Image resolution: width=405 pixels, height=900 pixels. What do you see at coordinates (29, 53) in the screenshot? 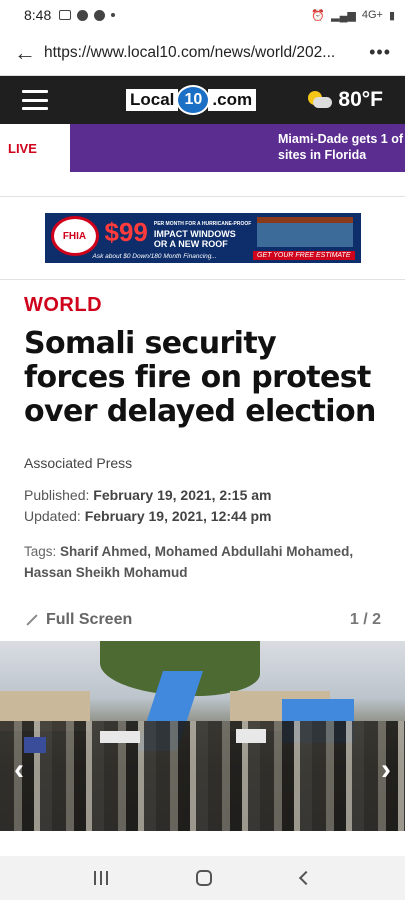
I see `back-arrow-icon: ←` at bounding box center [29, 53].